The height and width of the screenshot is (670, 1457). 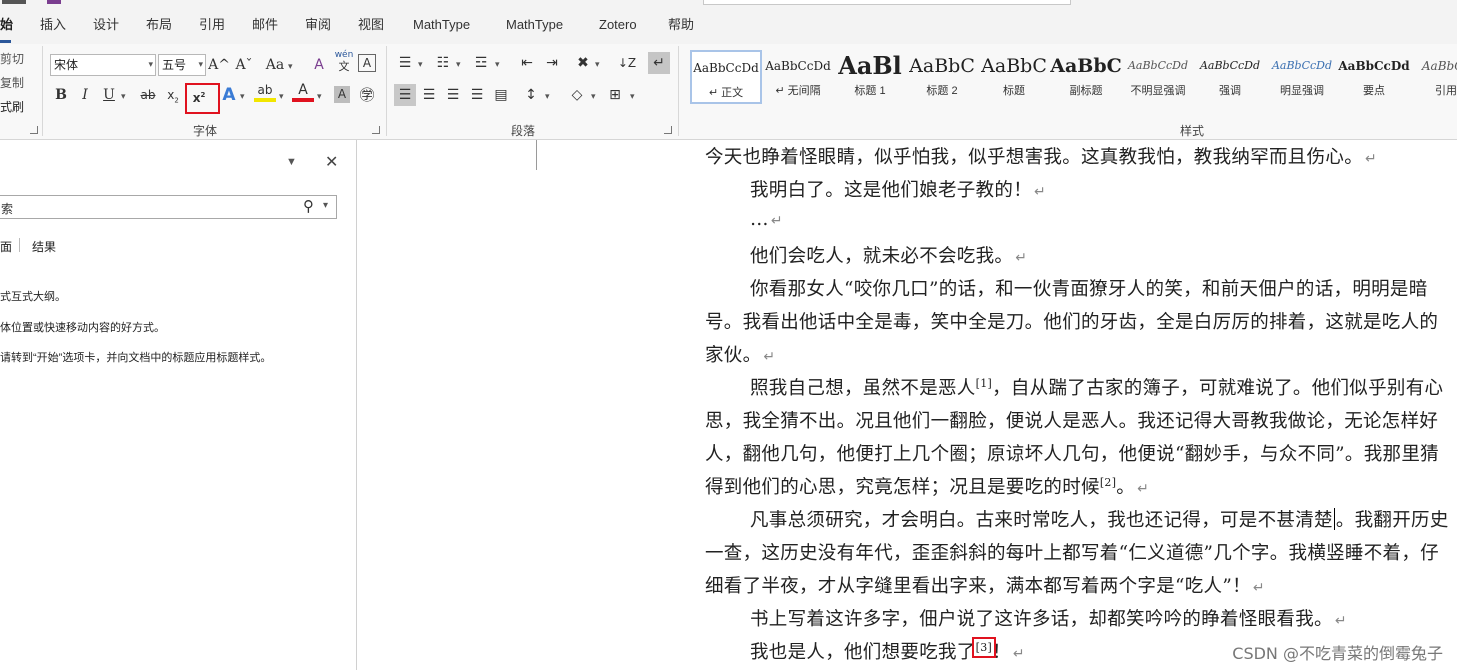 What do you see at coordinates (376, 130) in the screenshot?
I see `font-launcher-icon` at bounding box center [376, 130].